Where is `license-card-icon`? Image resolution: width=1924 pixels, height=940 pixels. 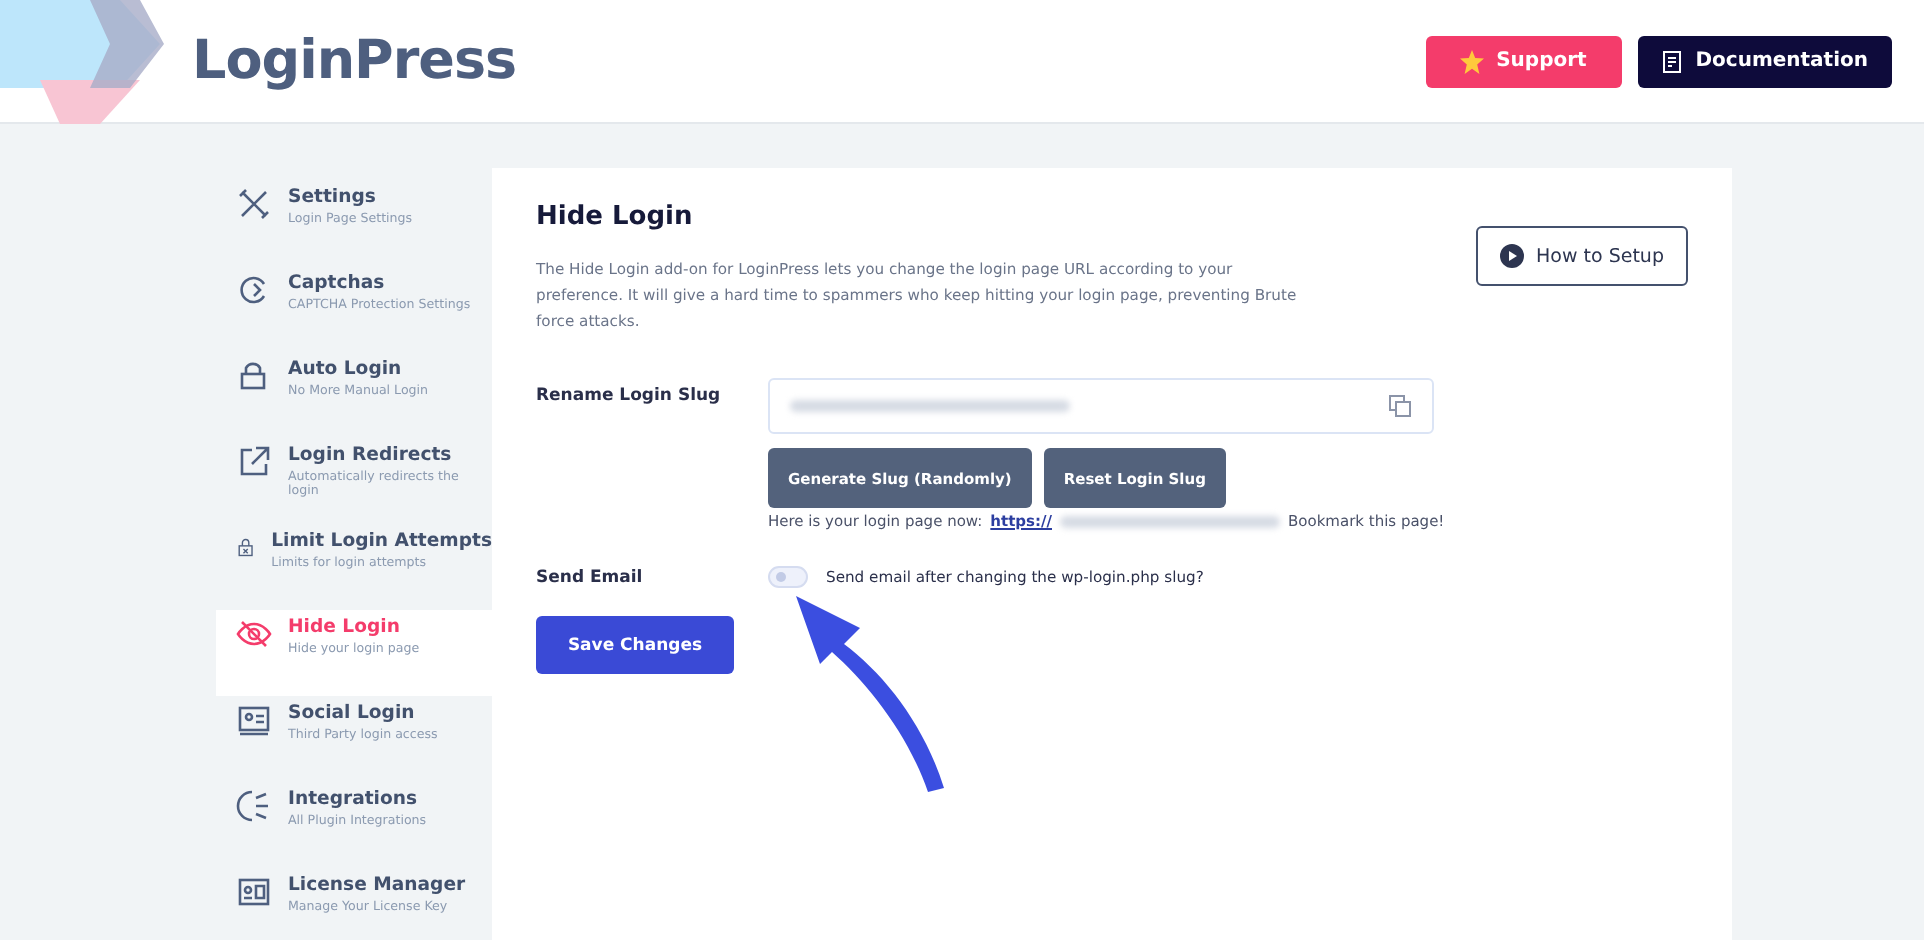
license-card-icon is located at coordinates (254, 892).